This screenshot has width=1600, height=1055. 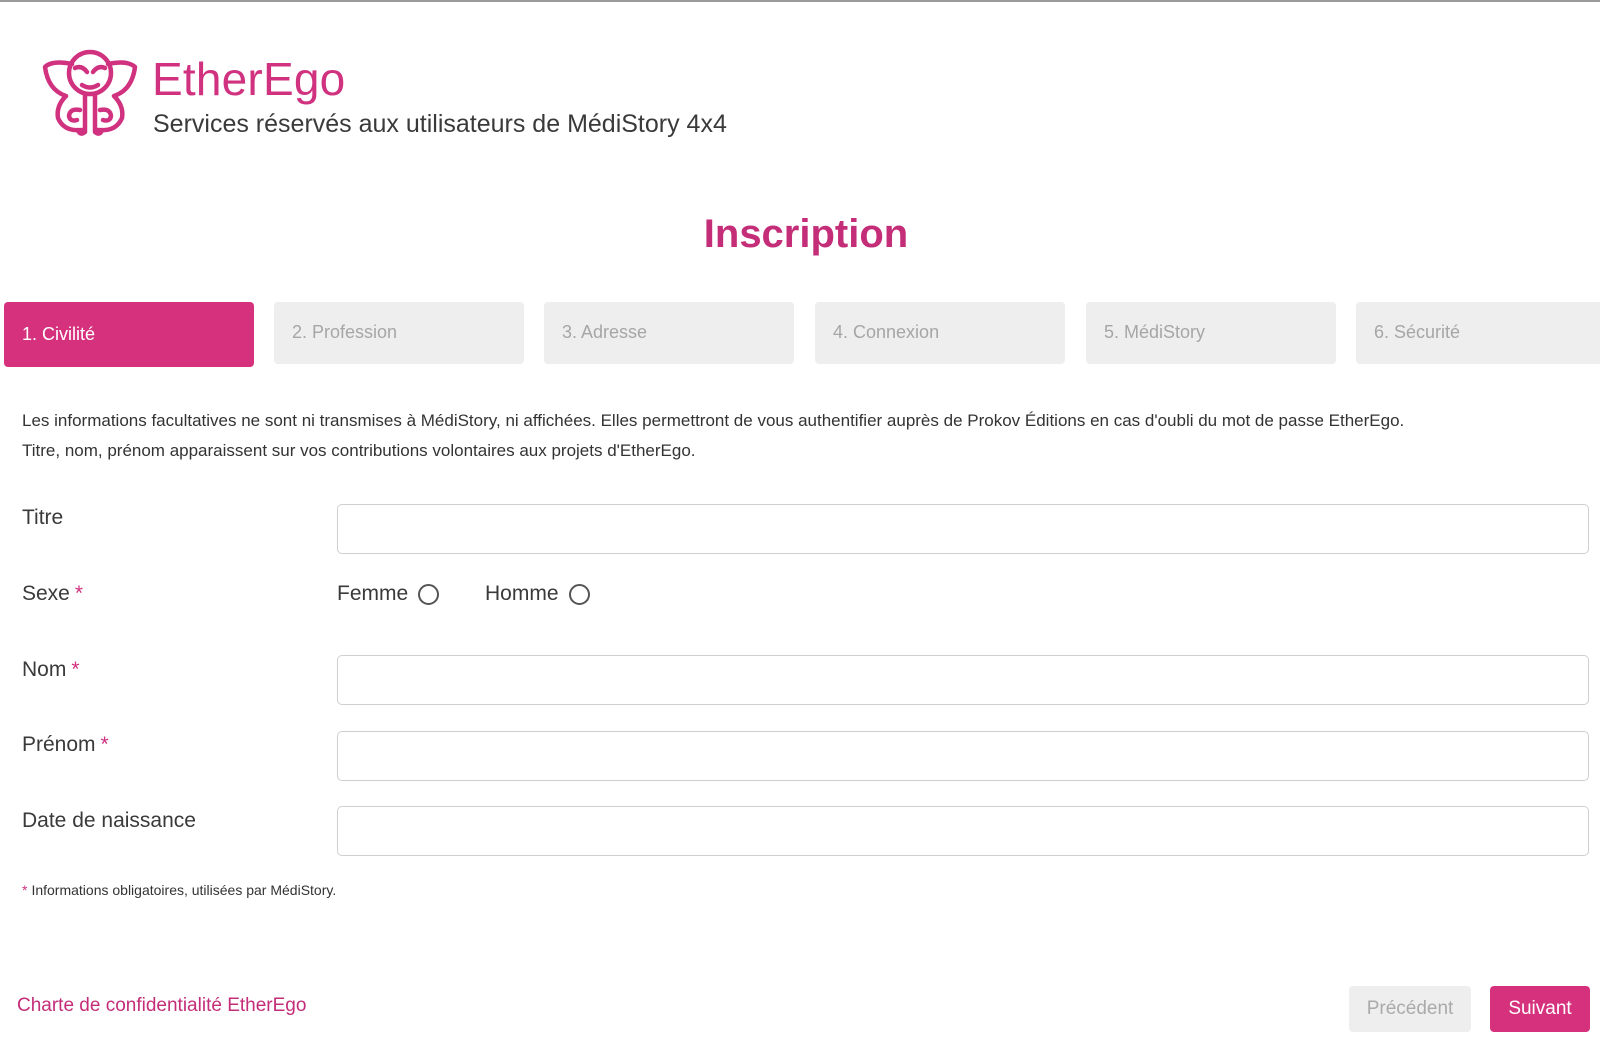 I want to click on titre-label-text: Titre, so click(x=43, y=517).